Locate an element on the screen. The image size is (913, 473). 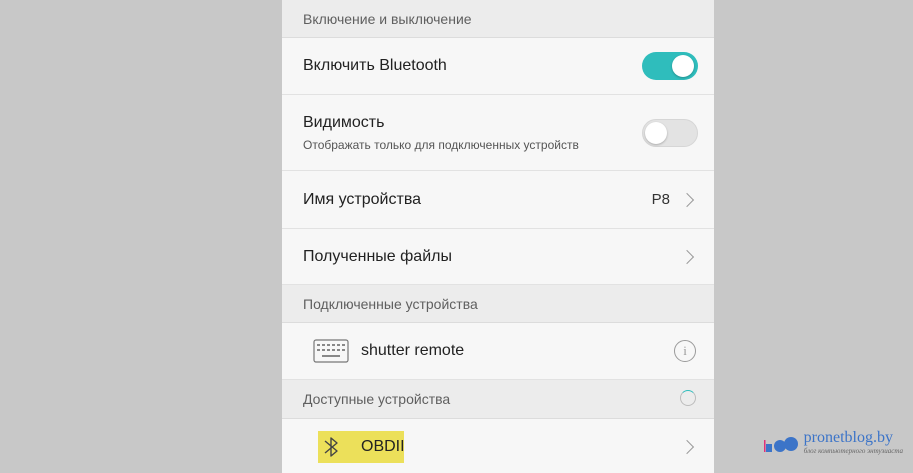
bluetooth-toggle-row: Включить Bluetooth is located at coordinates (498, 66).